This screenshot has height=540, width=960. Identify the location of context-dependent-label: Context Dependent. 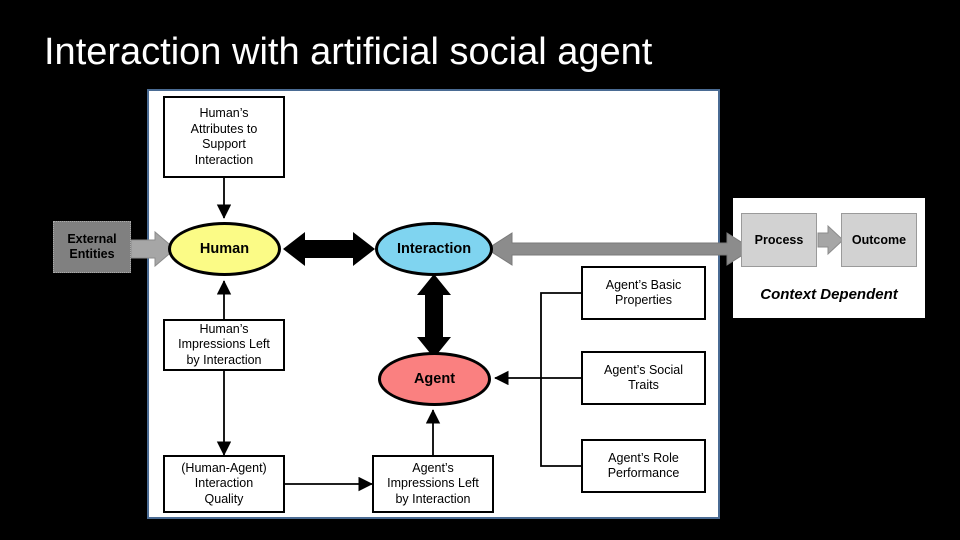
(829, 294).